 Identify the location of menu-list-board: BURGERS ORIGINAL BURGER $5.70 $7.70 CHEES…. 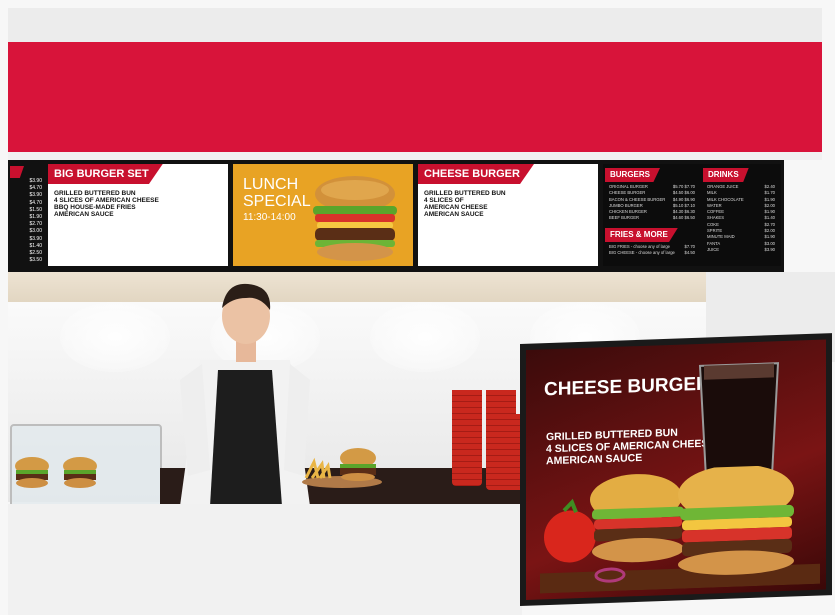
(692, 215).